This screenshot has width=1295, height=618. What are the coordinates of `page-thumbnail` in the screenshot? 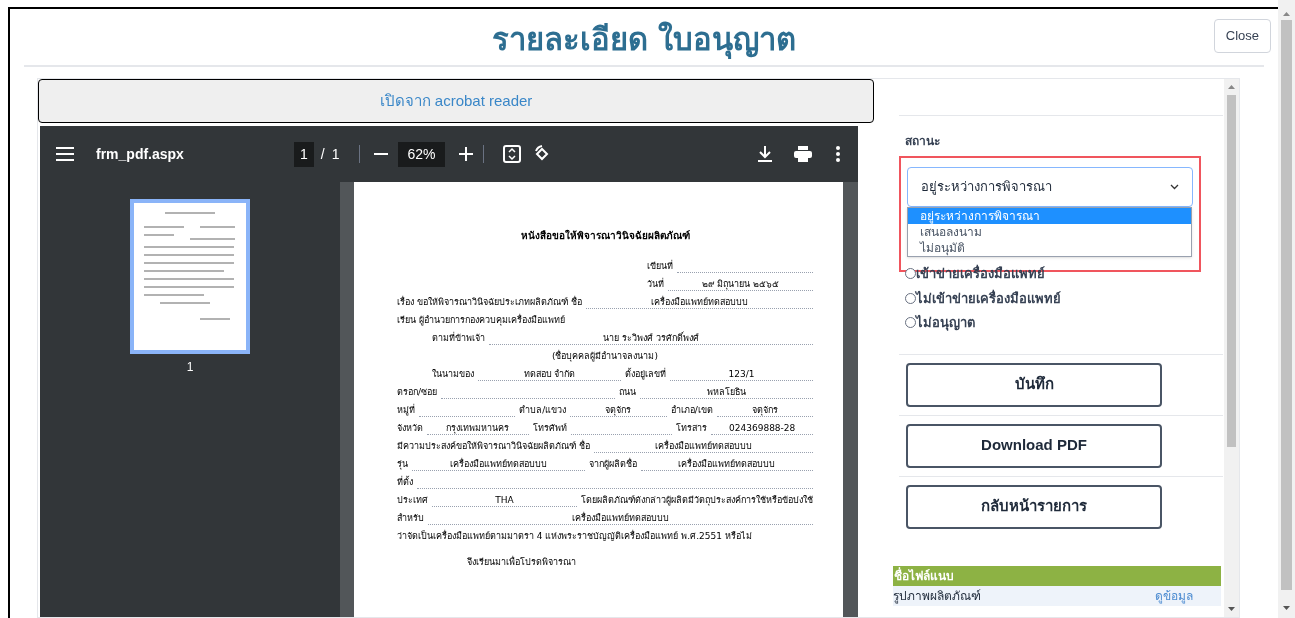 It's located at (190, 276).